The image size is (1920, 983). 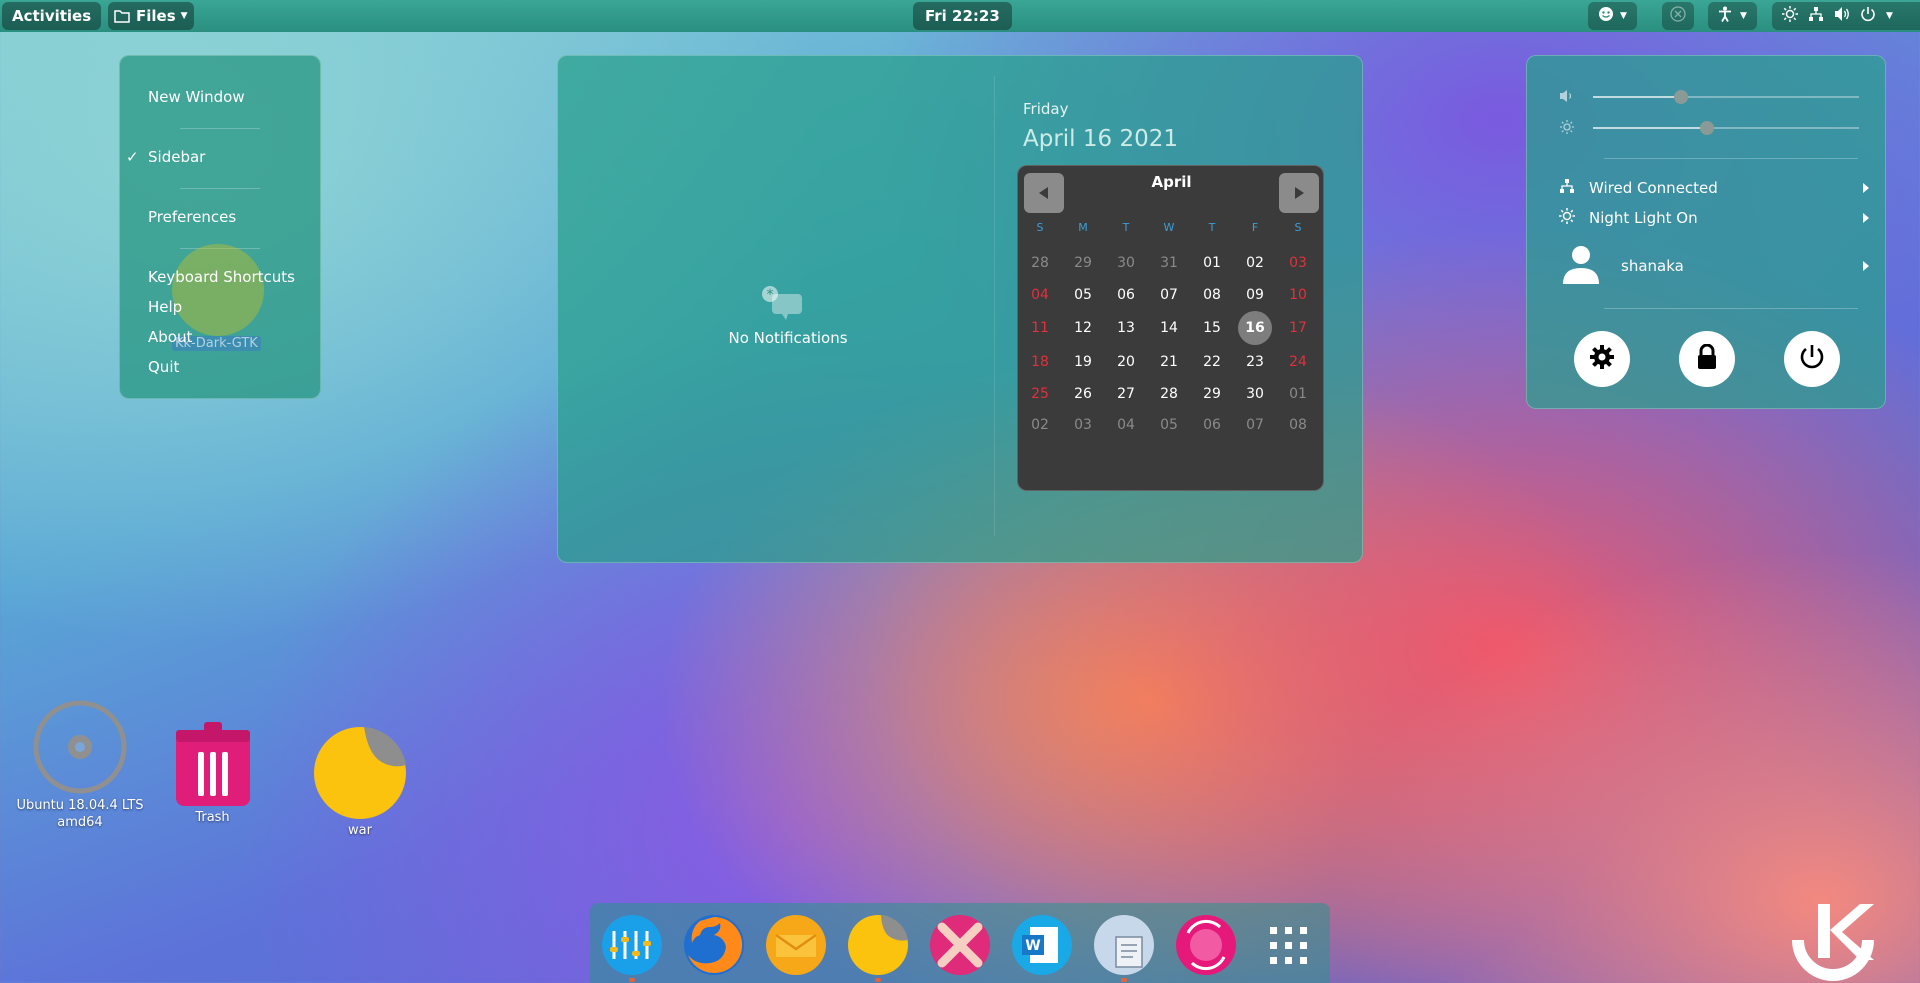 I want to click on calendar-day: 14, so click(x=1169, y=328).